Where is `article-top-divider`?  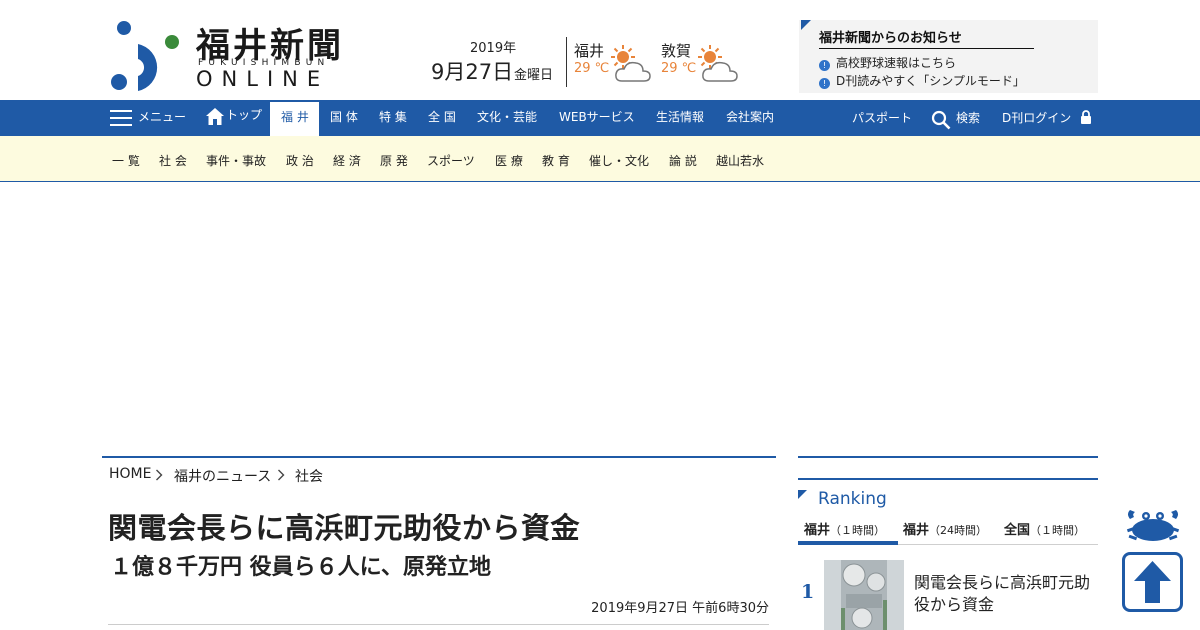
article-top-divider is located at coordinates (439, 457).